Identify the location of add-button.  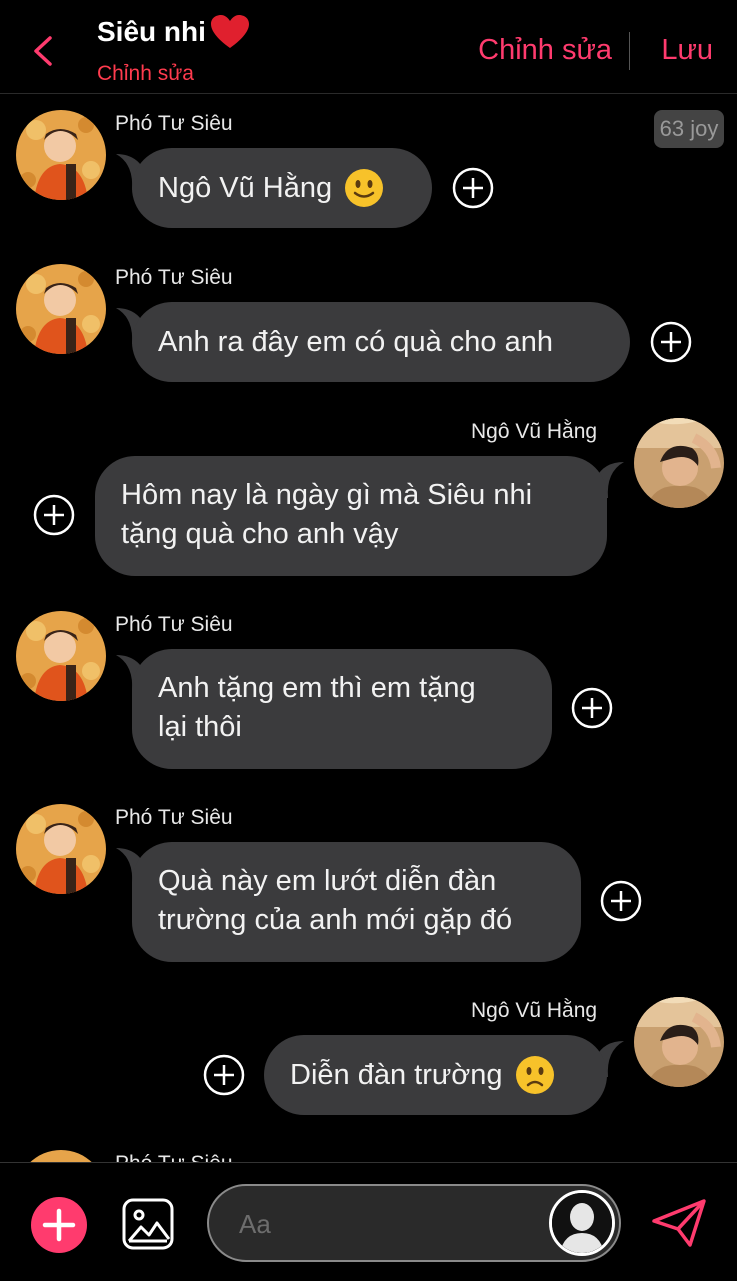
(59, 1225).